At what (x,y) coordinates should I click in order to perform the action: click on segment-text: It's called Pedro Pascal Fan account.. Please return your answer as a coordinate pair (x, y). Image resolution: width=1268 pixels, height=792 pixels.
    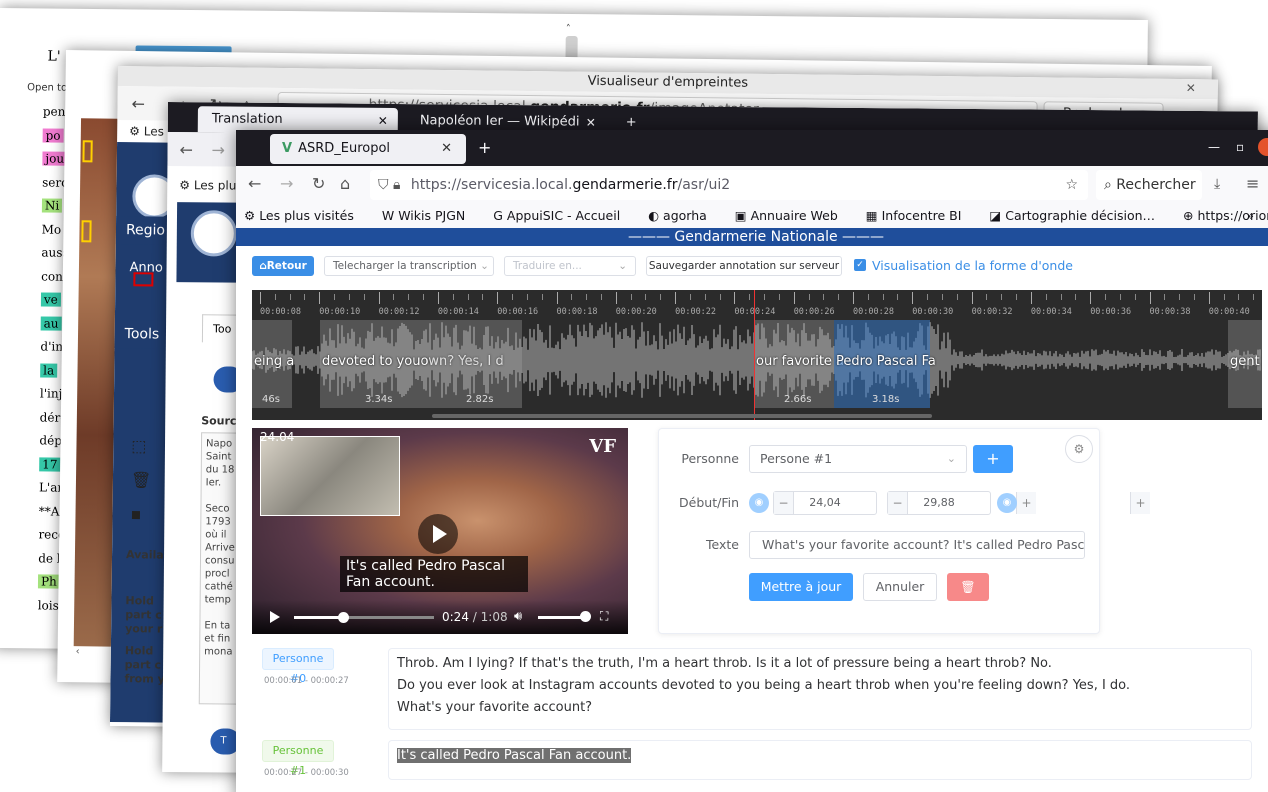
    Looking at the image, I should click on (820, 760).